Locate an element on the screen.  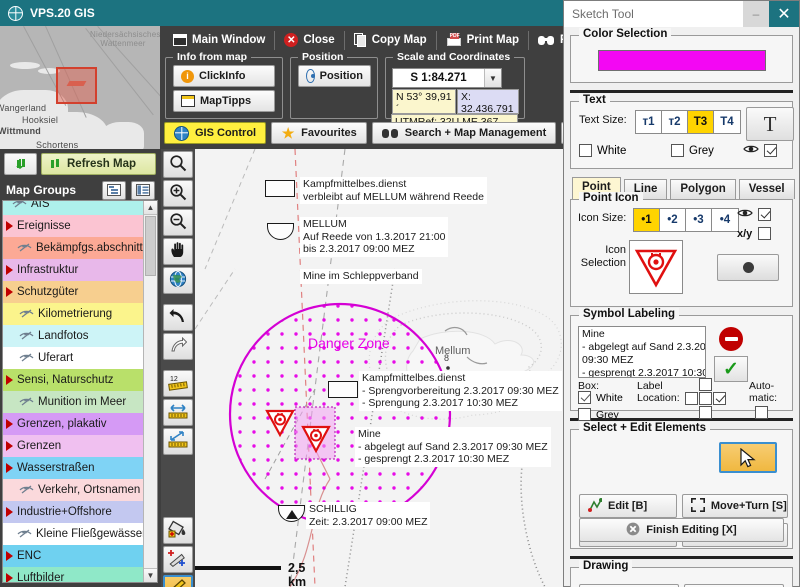
label-loc-left is located at coordinates (691, 398).